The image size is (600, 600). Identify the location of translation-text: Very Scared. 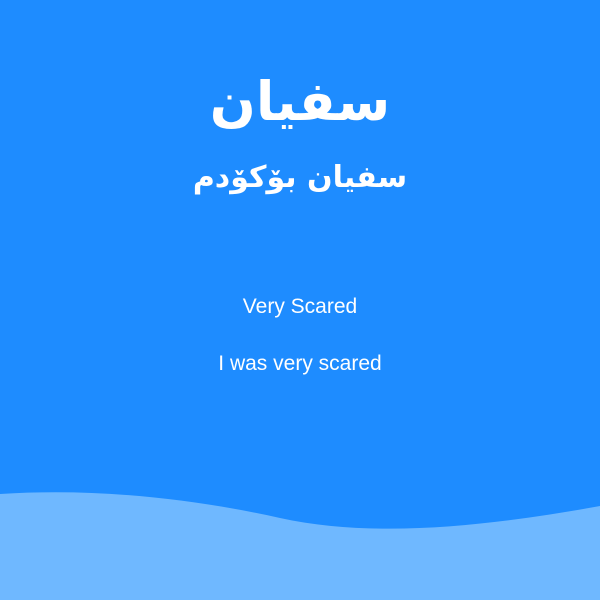
(300, 306).